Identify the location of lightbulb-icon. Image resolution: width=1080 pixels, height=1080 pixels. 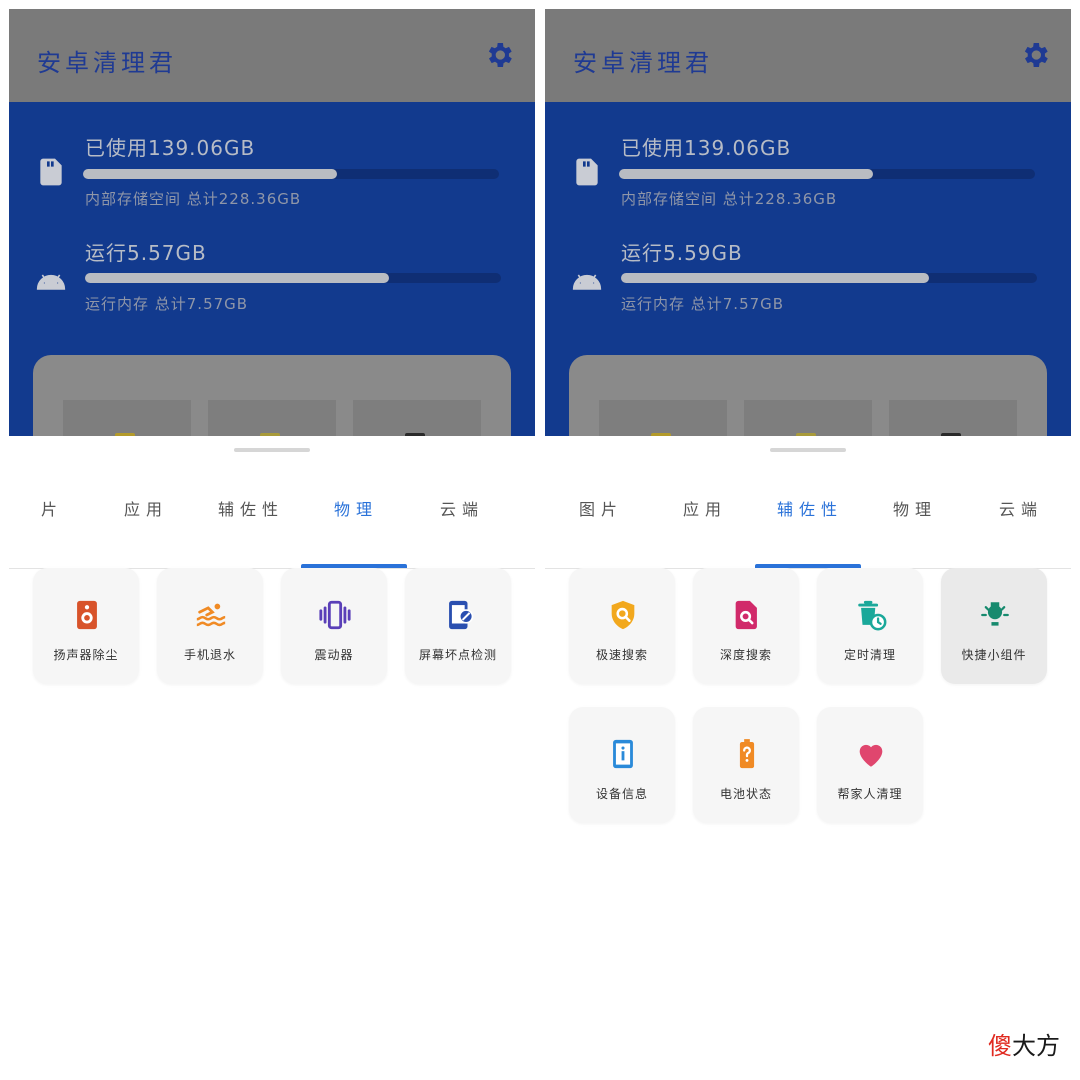
(995, 614).